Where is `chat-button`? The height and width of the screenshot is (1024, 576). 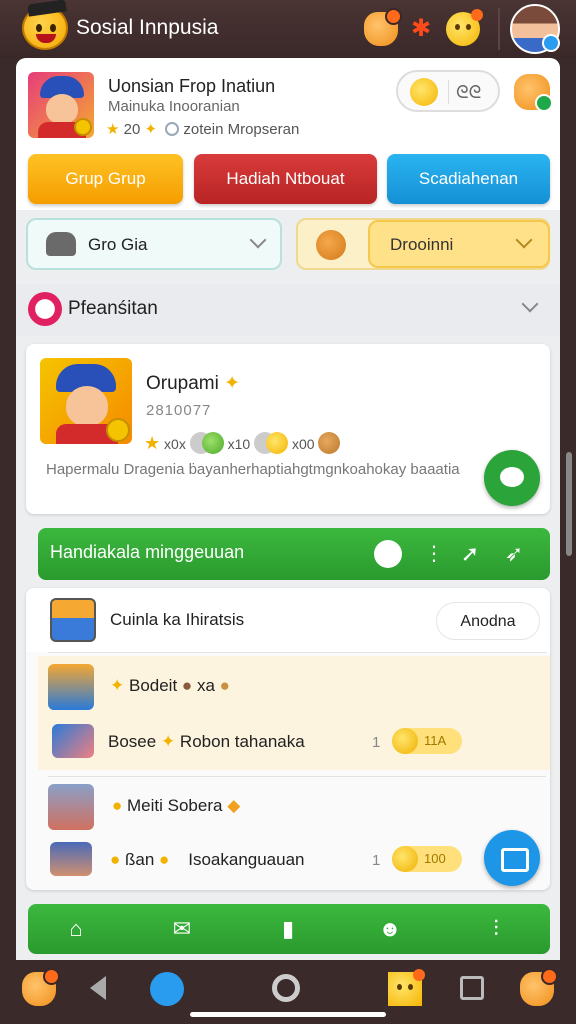
chat-button is located at coordinates (512, 478).